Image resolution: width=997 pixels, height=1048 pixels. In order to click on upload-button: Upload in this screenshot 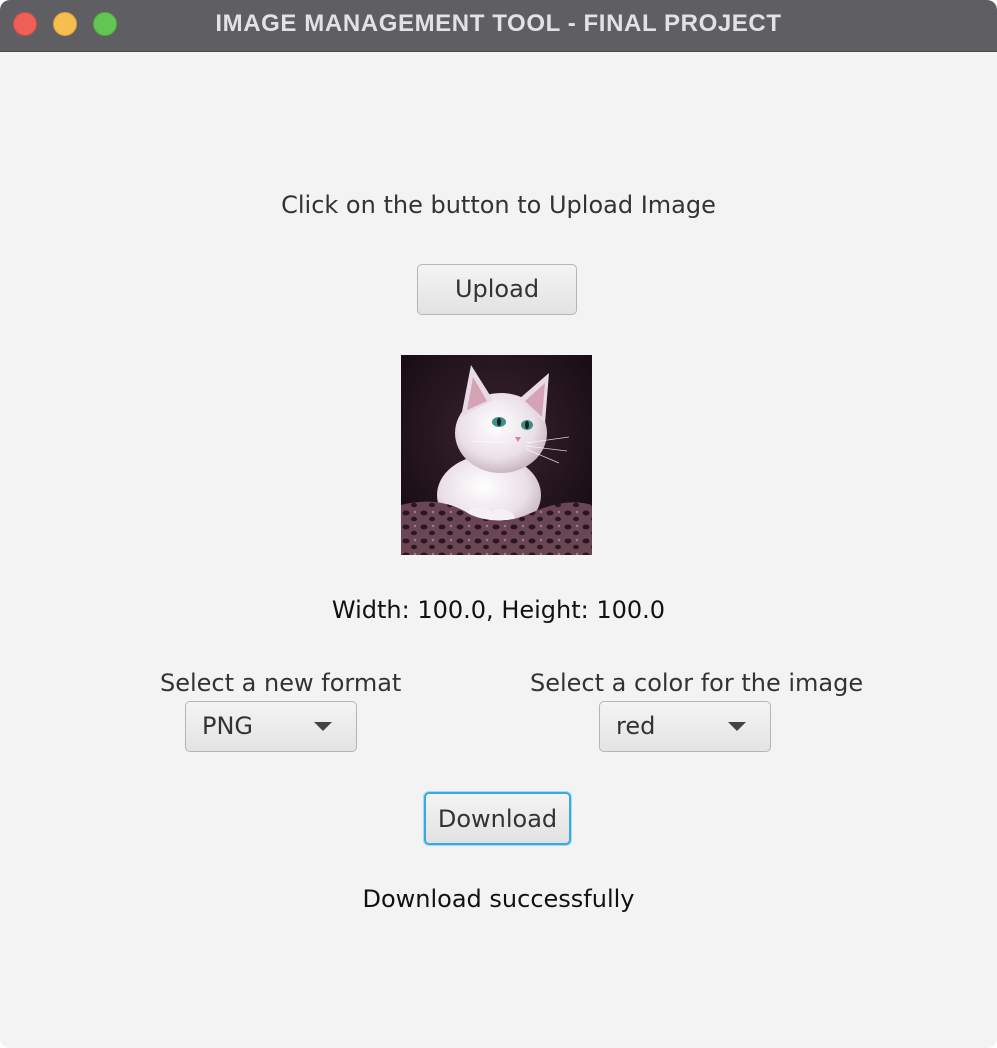, I will do `click(497, 289)`.